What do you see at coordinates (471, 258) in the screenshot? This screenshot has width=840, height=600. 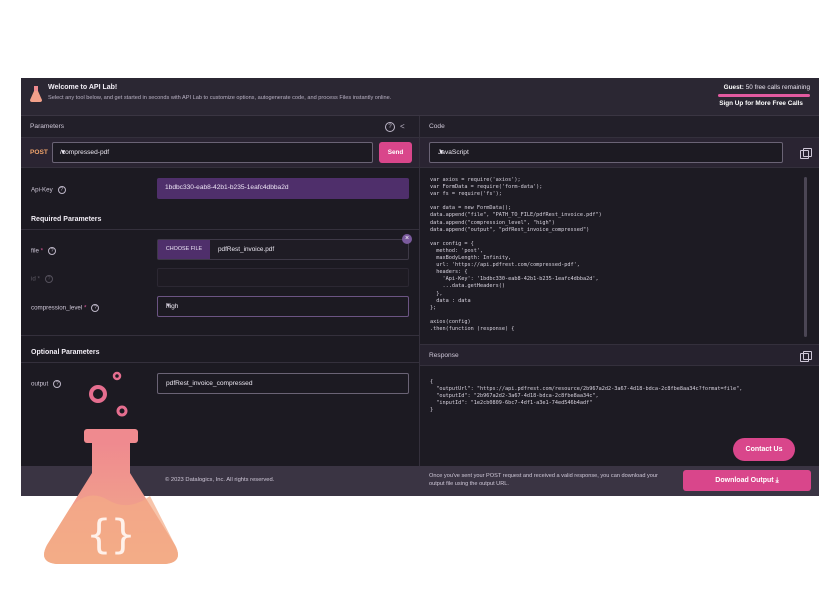 I see `code-line: maxBodyLength: Infinity,` at bounding box center [471, 258].